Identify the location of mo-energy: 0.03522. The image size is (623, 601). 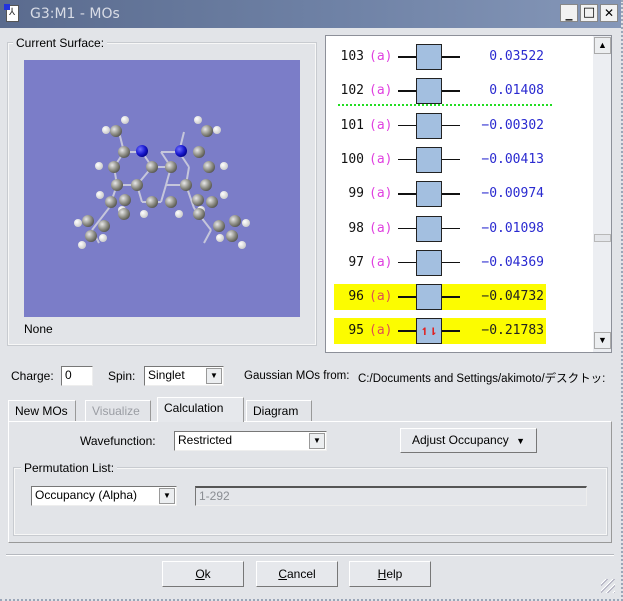
(516, 56).